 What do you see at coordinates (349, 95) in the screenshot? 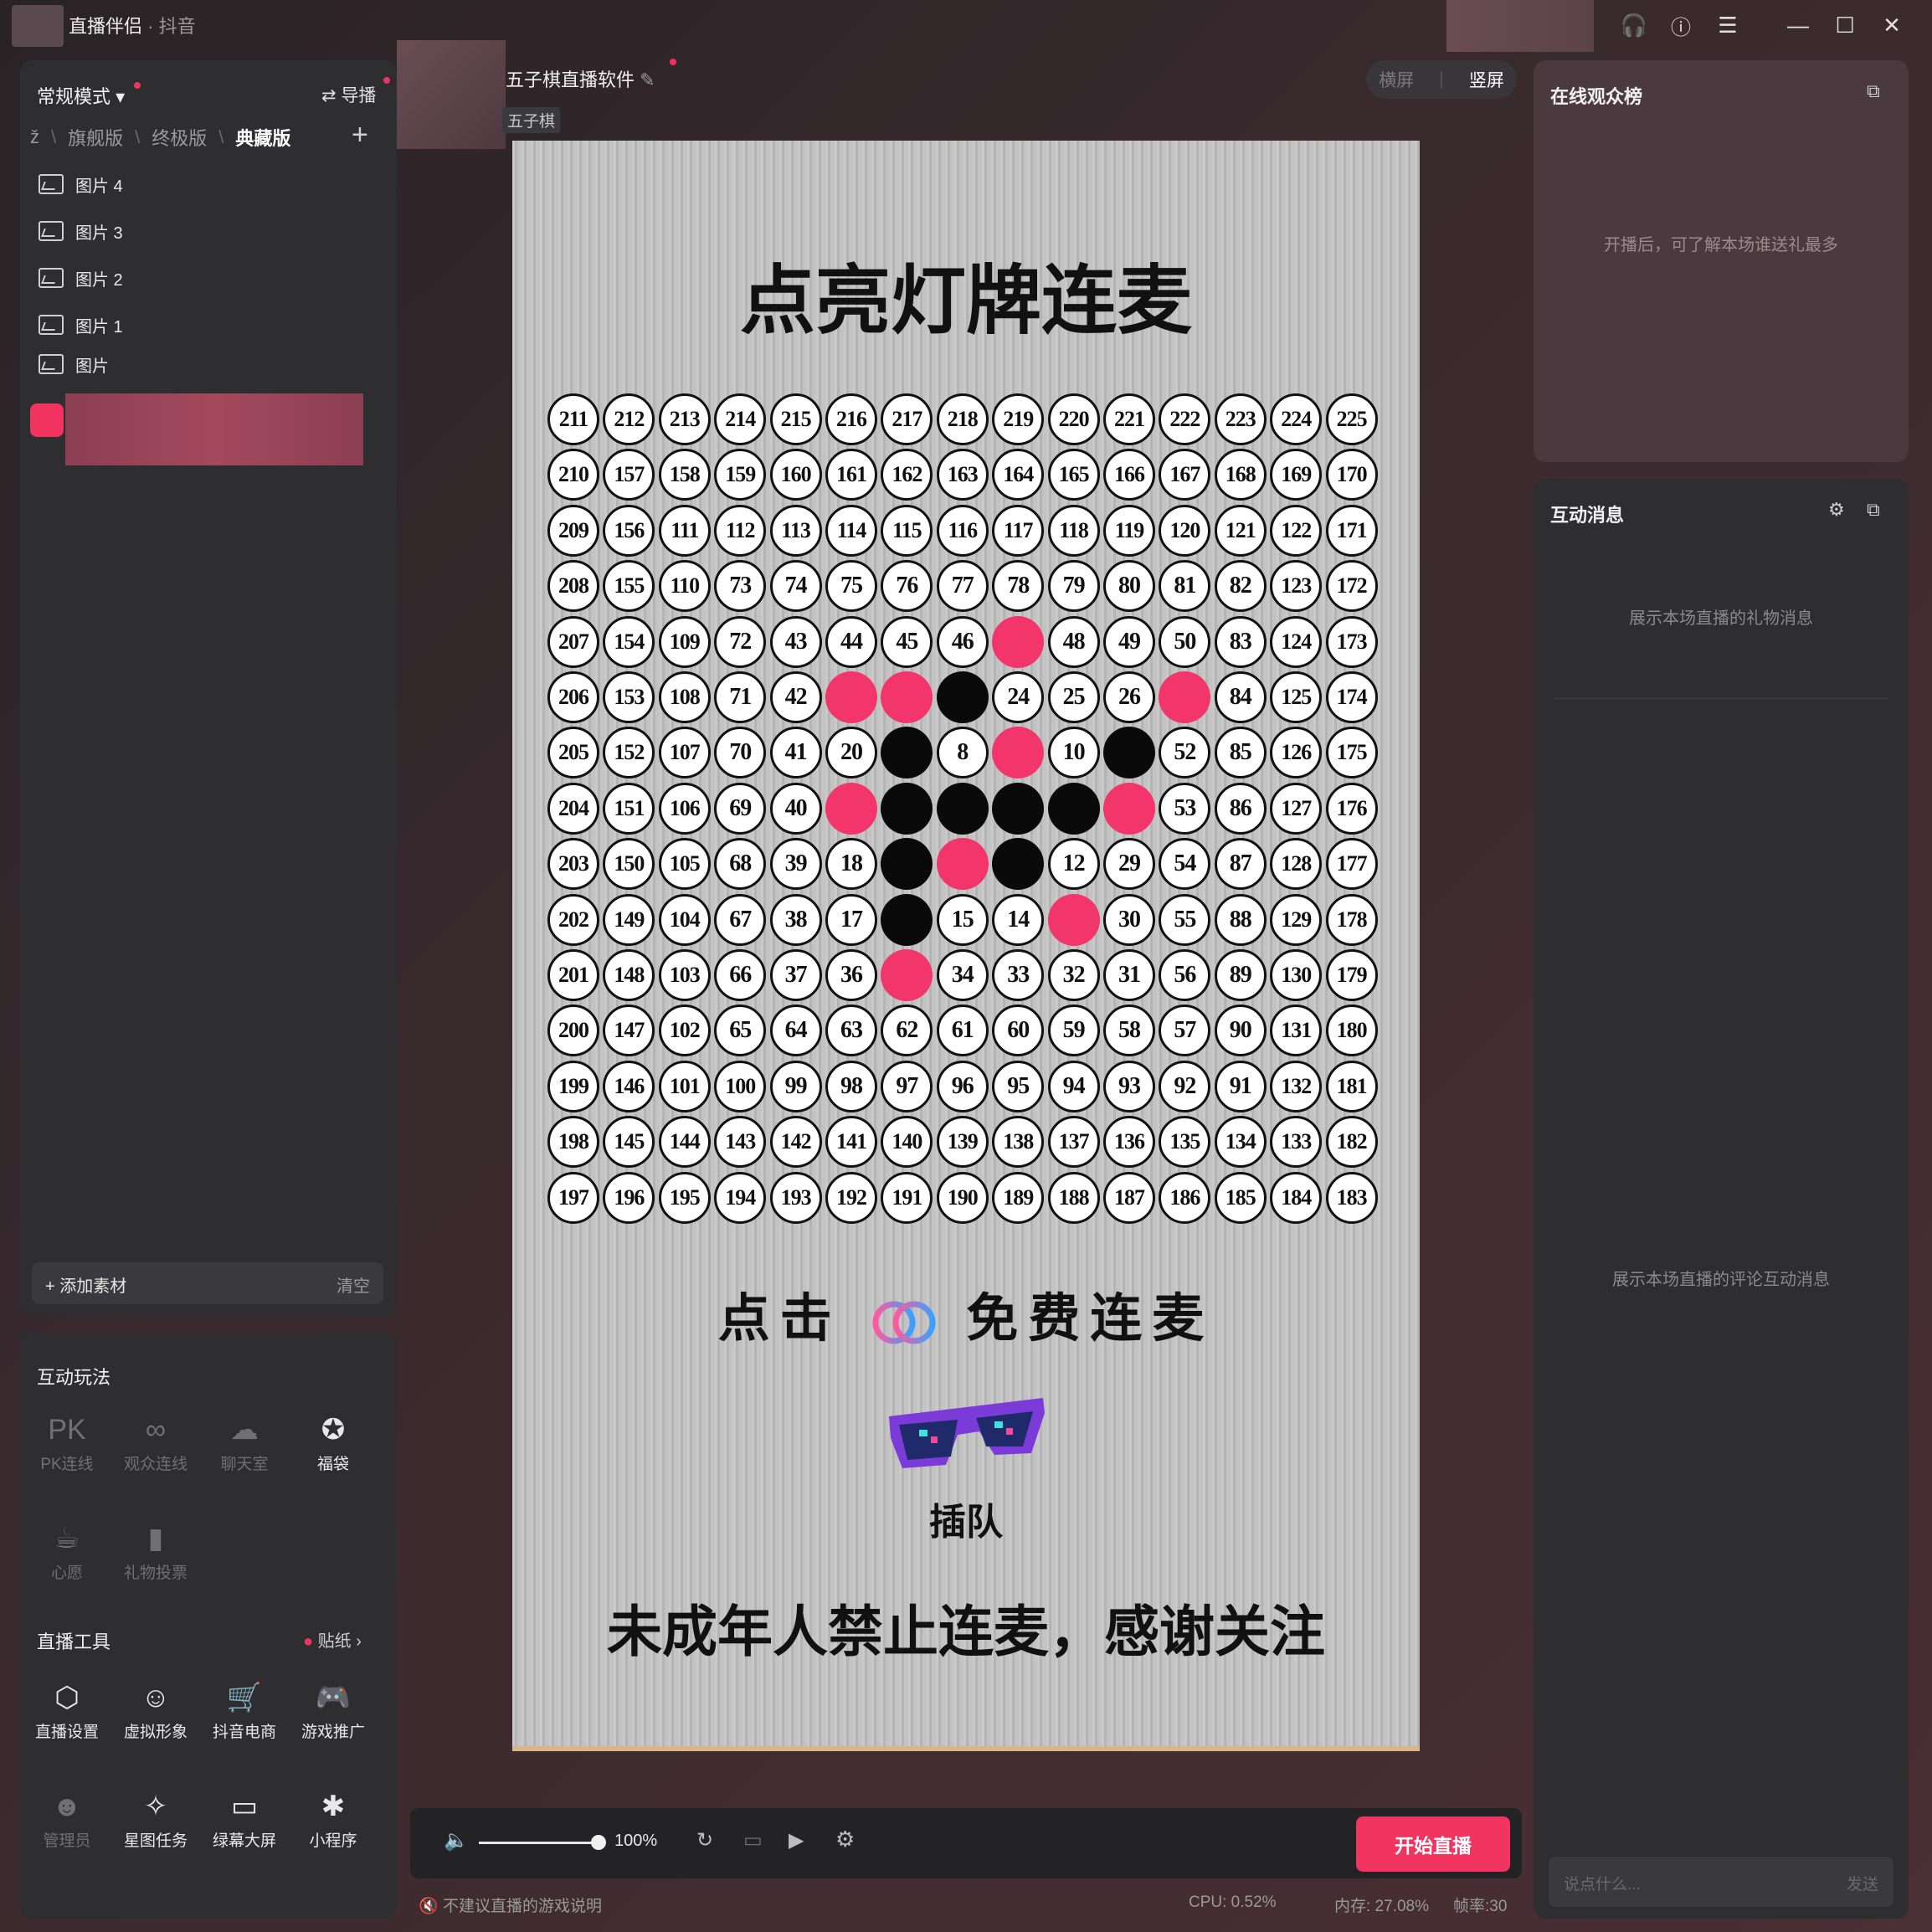
I see `guide-button: ⇄ 导播` at bounding box center [349, 95].